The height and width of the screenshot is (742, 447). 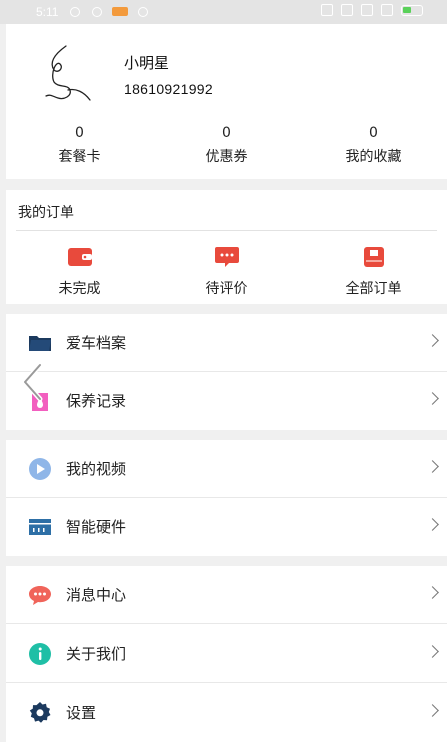 I want to click on menu-item-message-center: 消息中心, so click(x=226, y=595).